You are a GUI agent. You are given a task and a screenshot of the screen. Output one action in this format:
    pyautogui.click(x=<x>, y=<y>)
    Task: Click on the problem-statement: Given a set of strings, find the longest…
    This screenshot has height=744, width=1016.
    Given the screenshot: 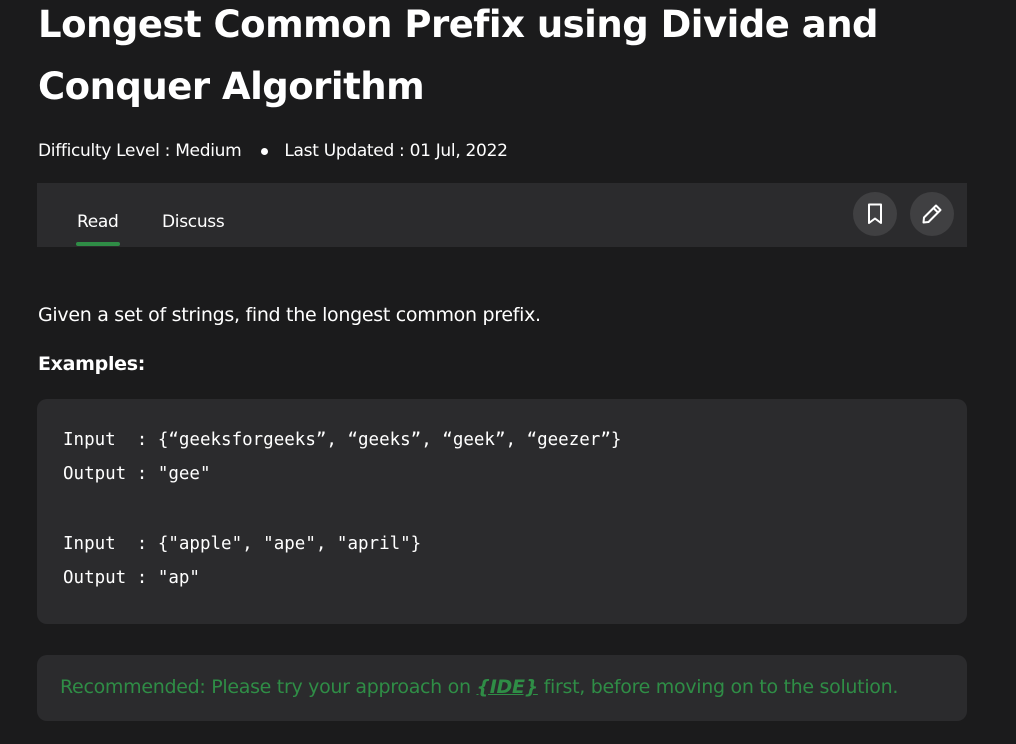 What is the action you would take?
    pyautogui.click(x=289, y=315)
    